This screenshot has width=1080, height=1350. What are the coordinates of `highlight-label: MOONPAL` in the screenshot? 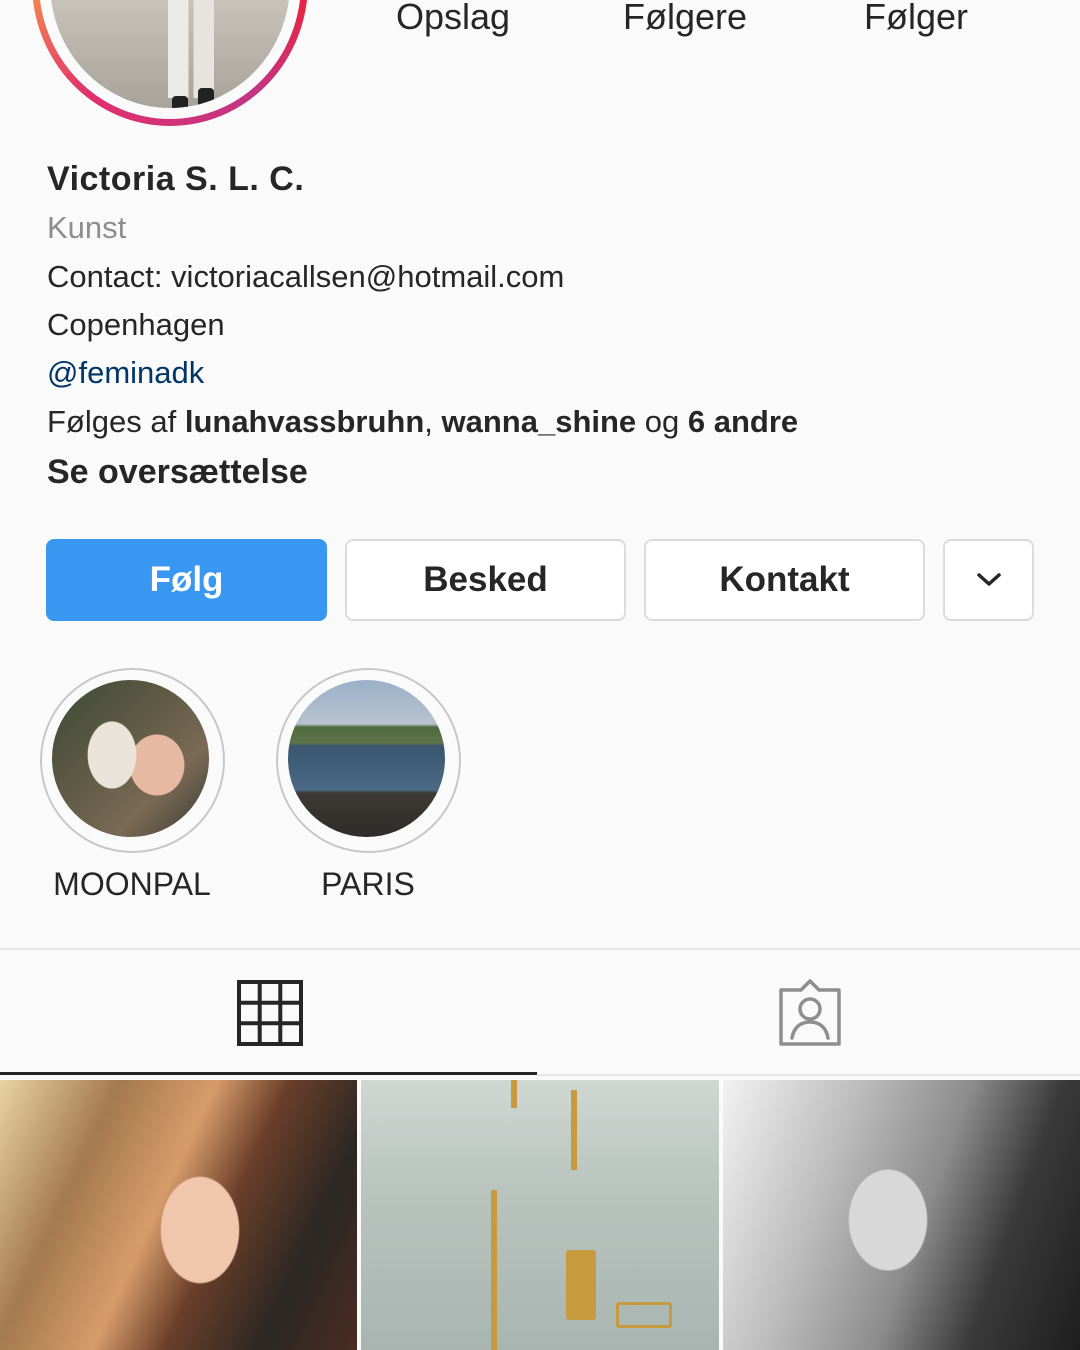 It's located at (132, 884).